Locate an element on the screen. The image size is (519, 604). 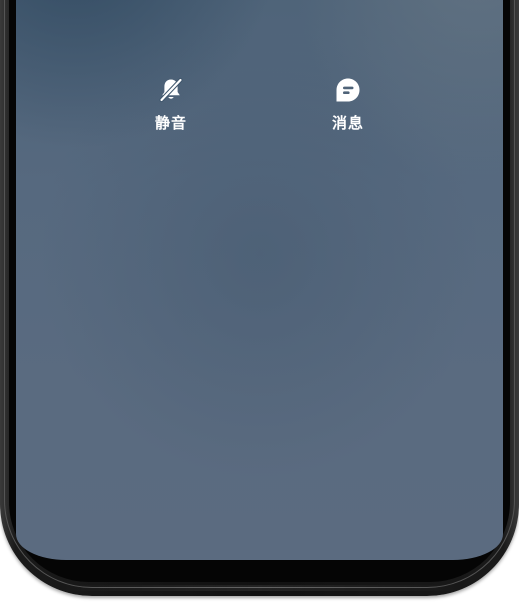
message-icon is located at coordinates (348, 90).